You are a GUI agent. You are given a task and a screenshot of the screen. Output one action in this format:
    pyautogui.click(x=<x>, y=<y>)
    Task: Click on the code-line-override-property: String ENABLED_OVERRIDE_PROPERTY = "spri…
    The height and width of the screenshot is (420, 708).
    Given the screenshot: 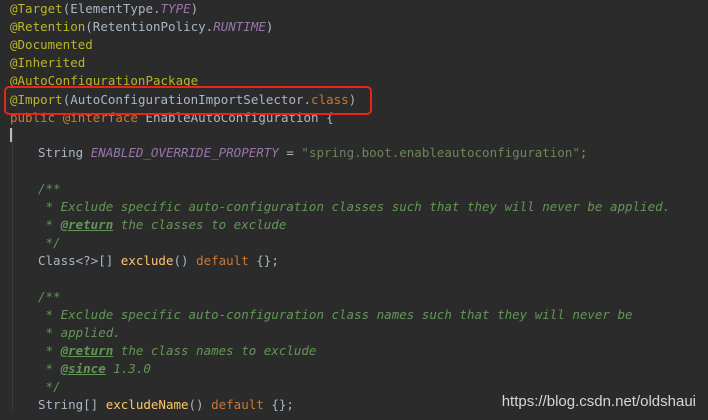 What is the action you would take?
    pyautogui.click(x=313, y=152)
    